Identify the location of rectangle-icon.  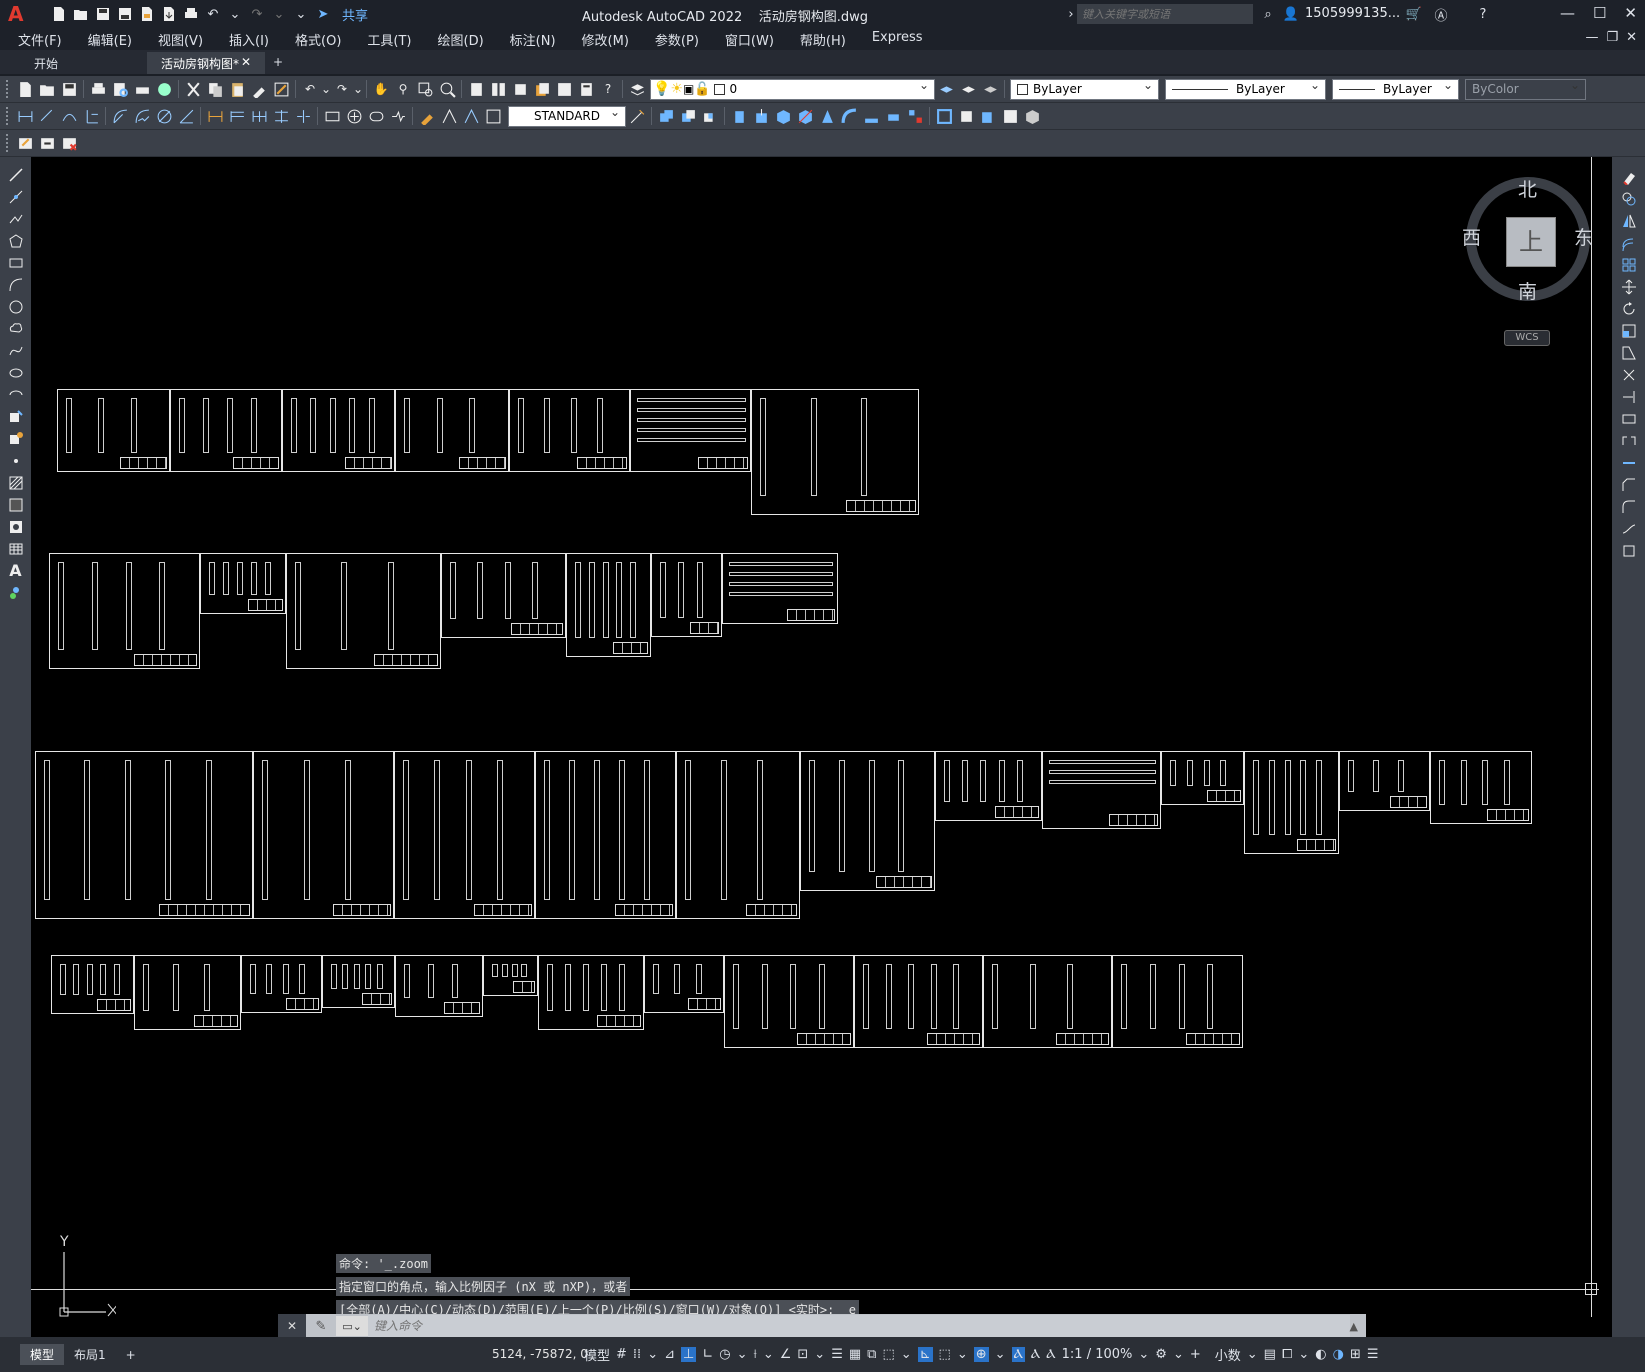
(16, 262).